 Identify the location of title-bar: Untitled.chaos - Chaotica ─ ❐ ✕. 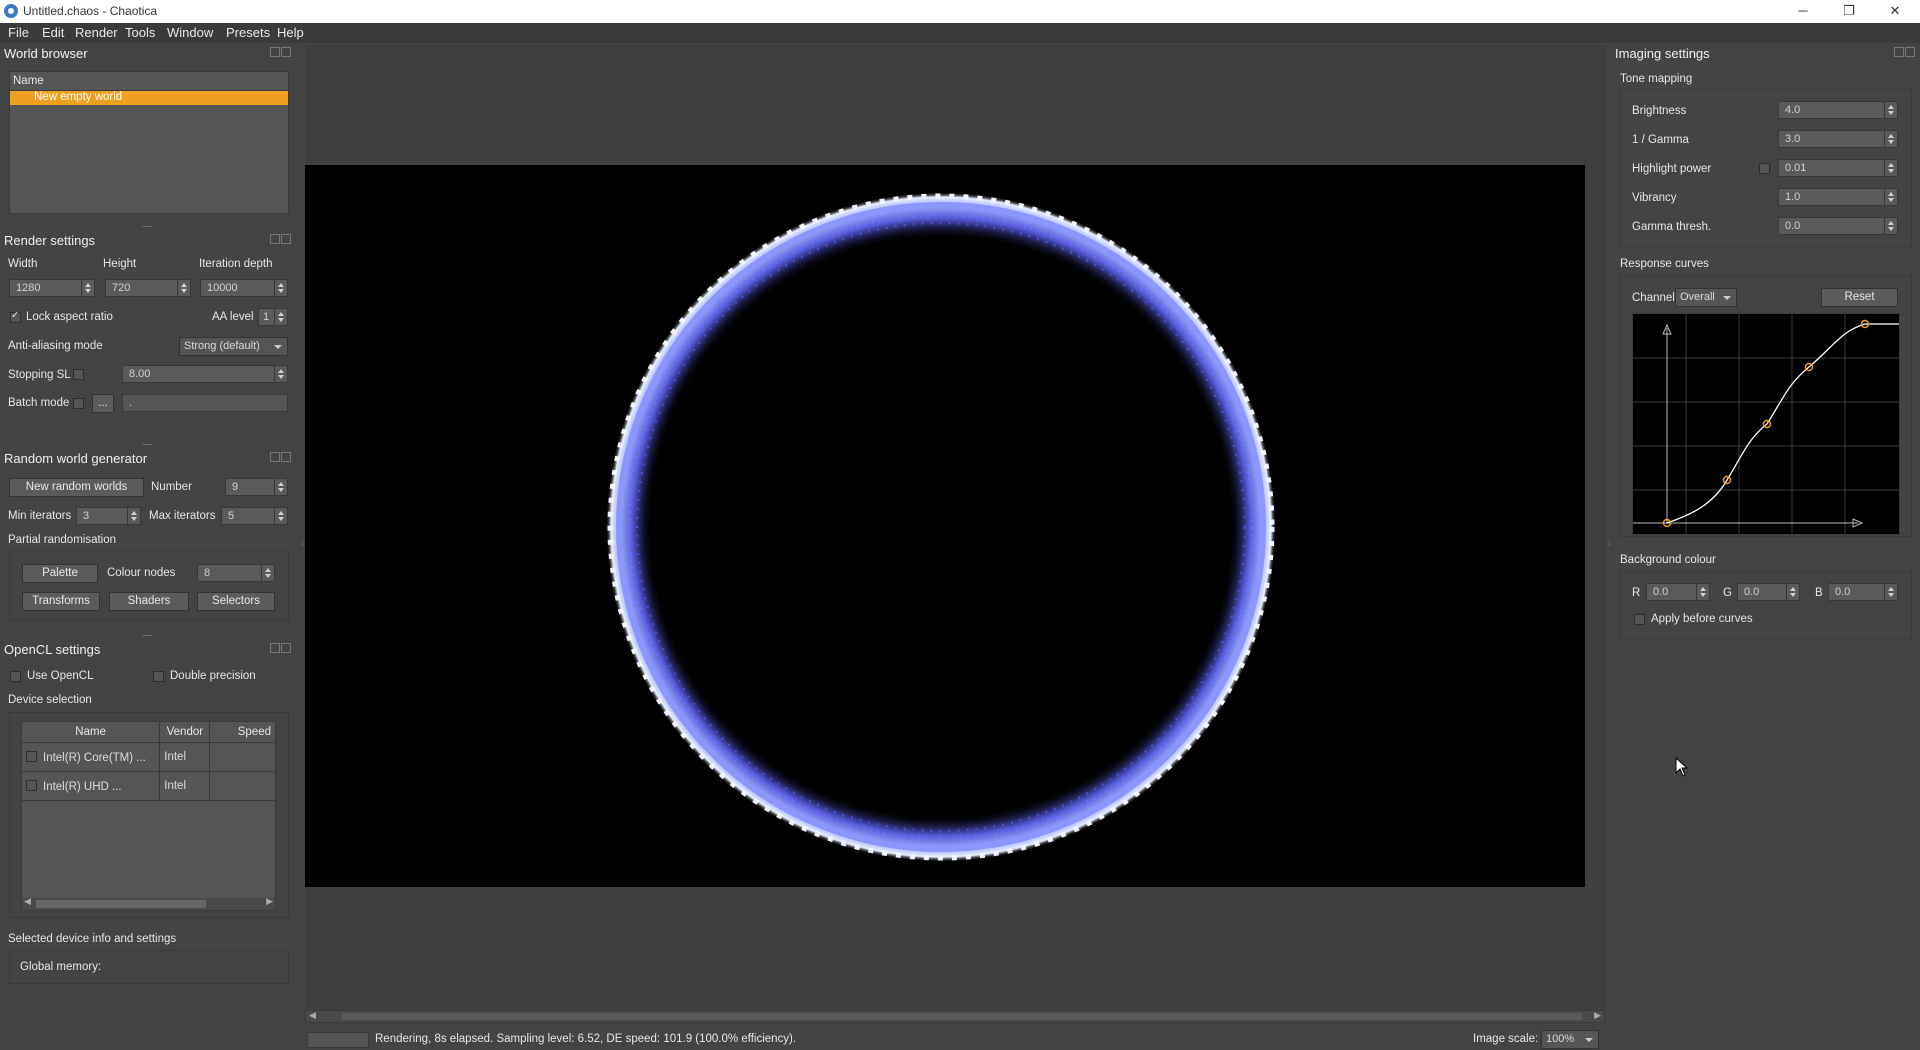
(960, 11).